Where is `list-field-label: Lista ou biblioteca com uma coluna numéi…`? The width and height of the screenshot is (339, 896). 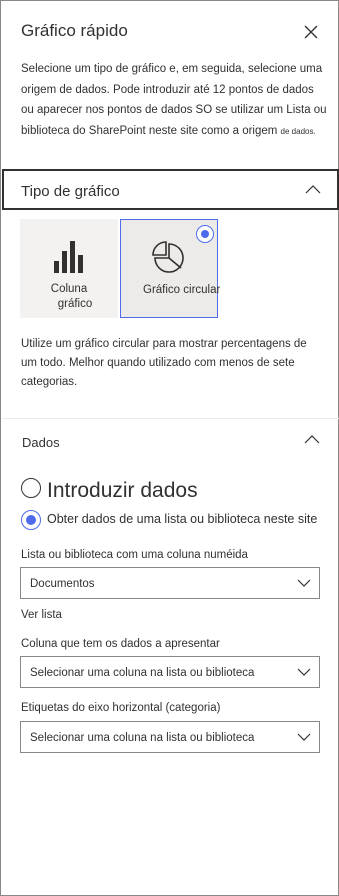
list-field-label: Lista ou biblioteca com uma coluna numéi… is located at coordinates (134, 555).